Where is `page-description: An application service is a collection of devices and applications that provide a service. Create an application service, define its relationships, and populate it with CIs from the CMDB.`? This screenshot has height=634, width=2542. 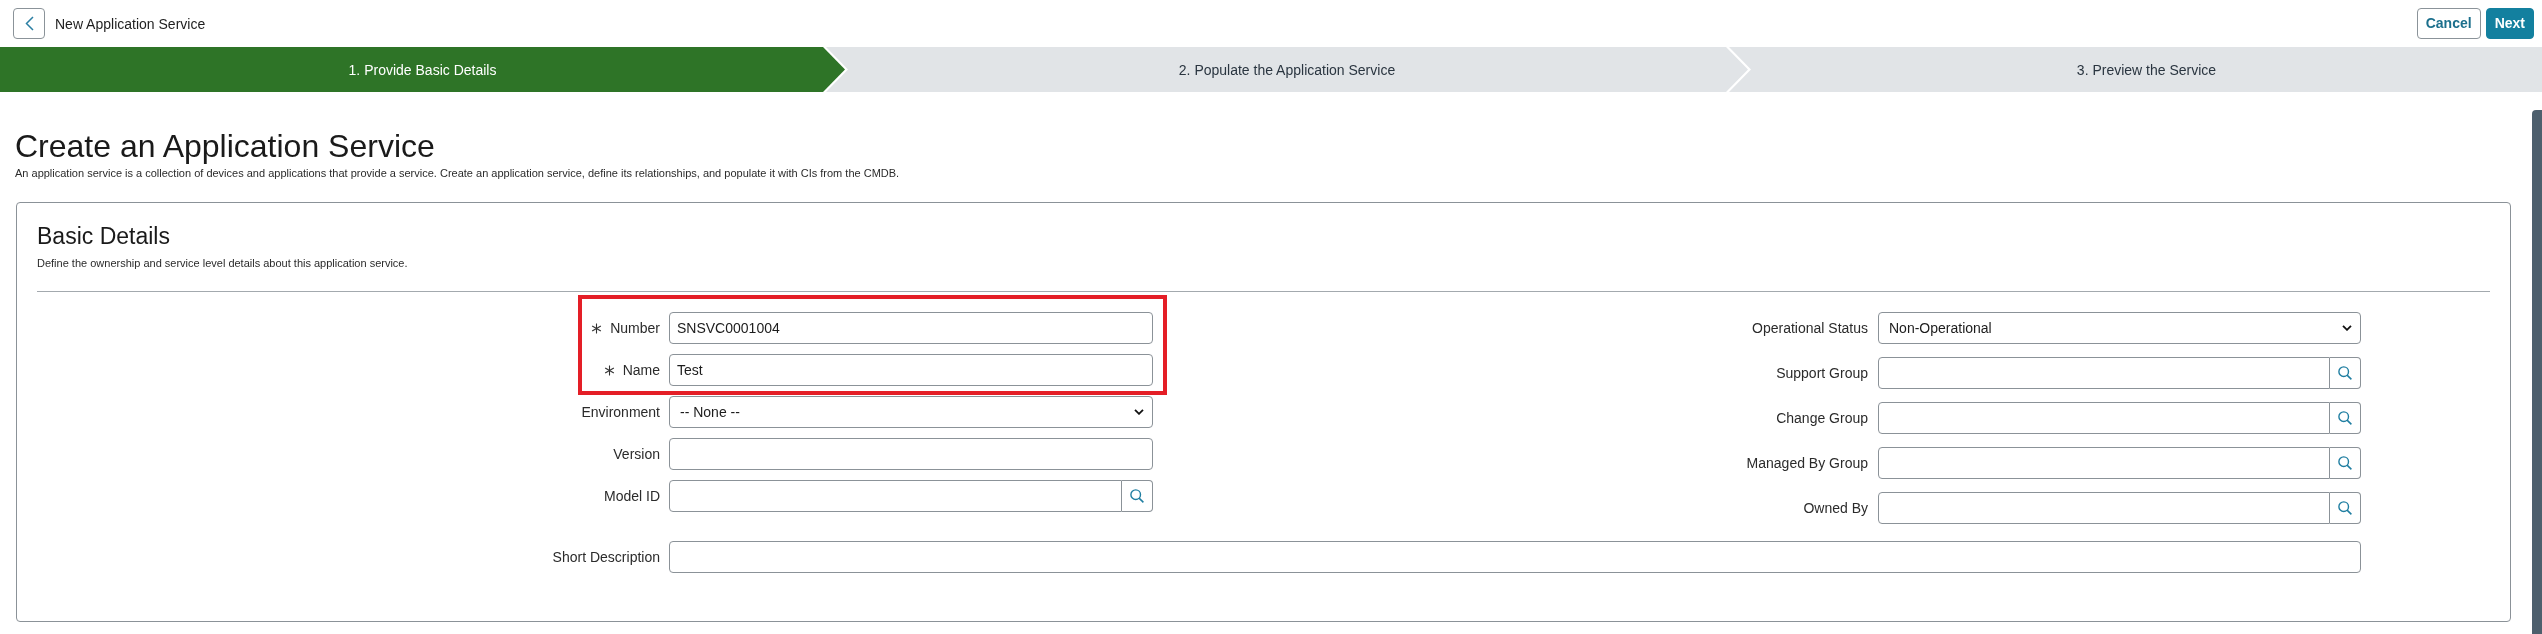
page-description: An application service is a collection of devices and applications that provide a service. Create an application service, define its relationships, and populate it with CIs from the CMDB. is located at coordinates (458, 173).